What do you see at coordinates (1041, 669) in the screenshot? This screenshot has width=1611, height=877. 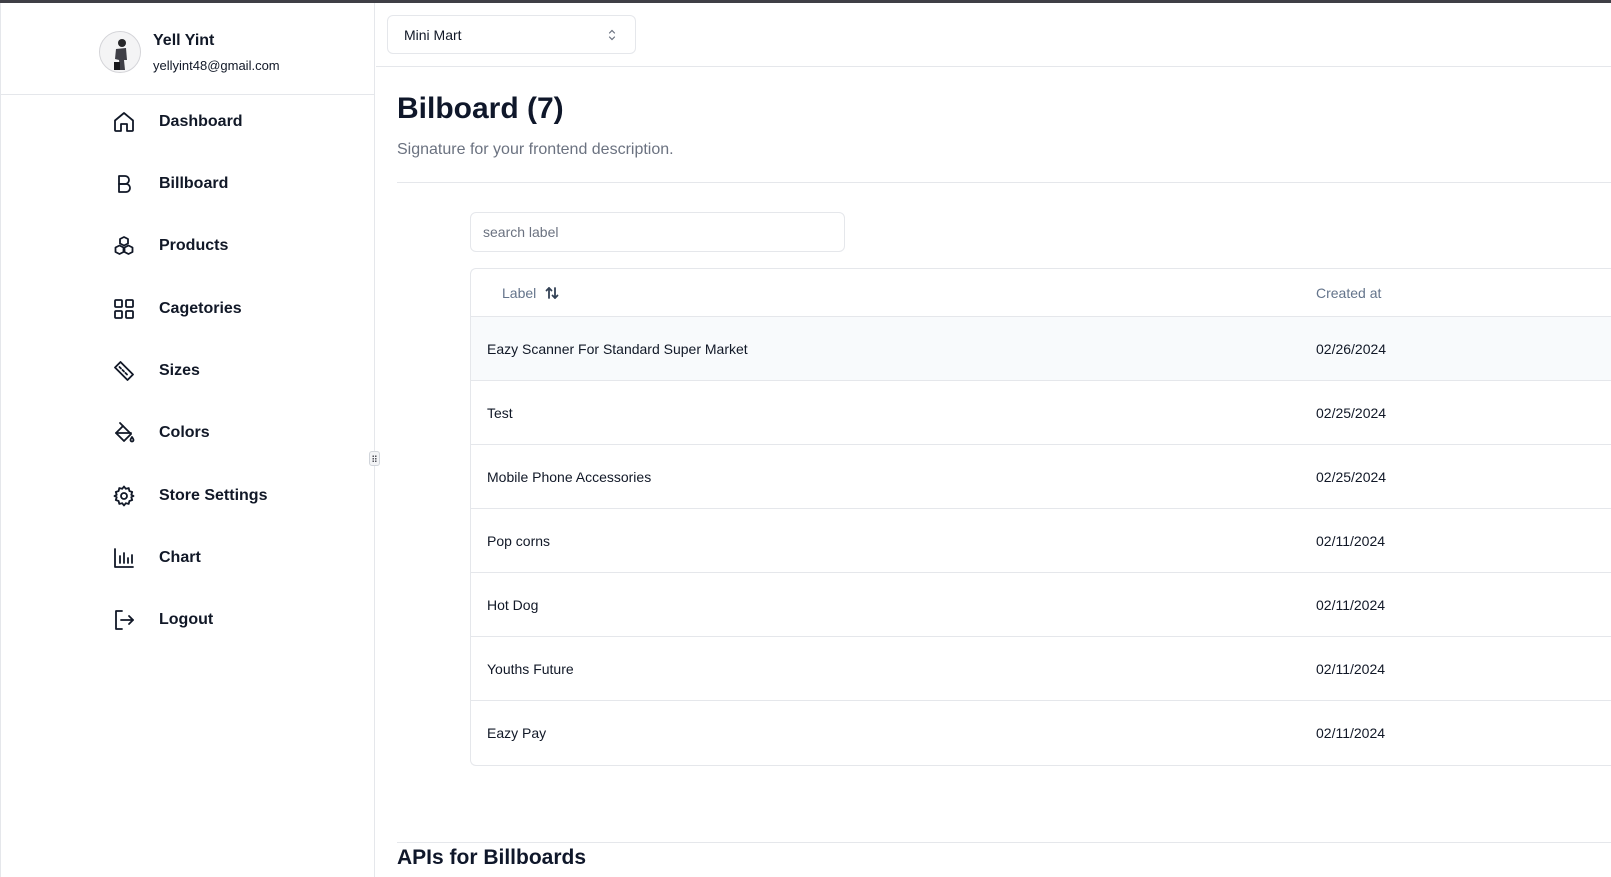 I see `table-row: Youths Future 02/11/2024` at bounding box center [1041, 669].